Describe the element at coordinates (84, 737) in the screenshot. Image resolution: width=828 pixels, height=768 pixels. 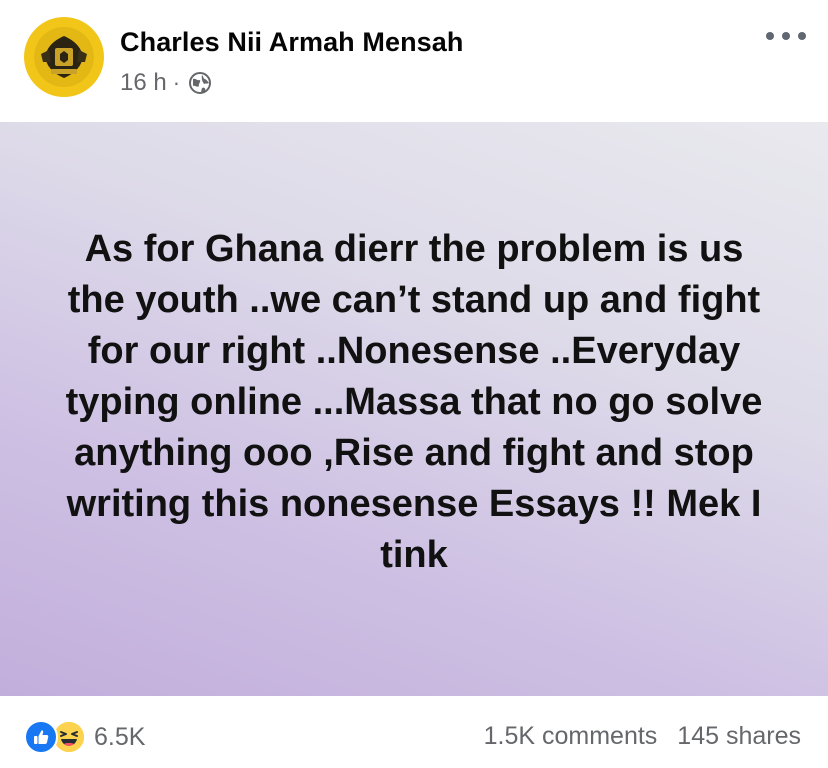
I see `reactions-summary: 6.5K` at that location.